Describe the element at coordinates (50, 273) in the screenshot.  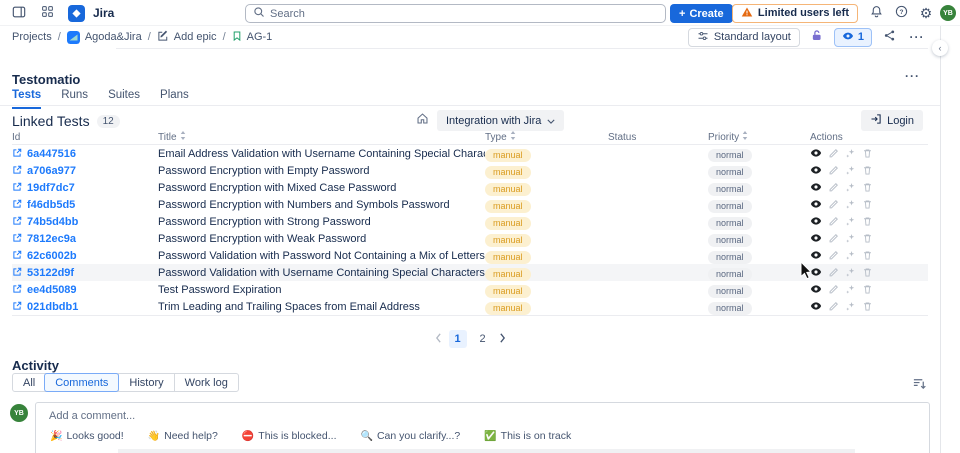
I see `row-id-link: 53122d9f` at that location.